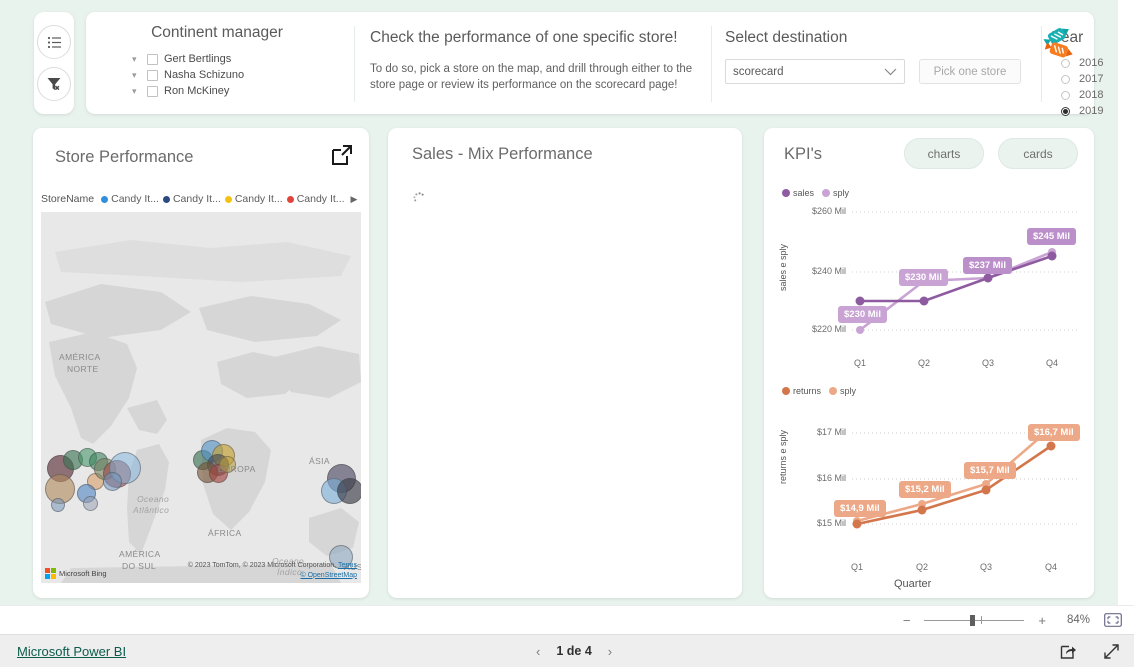 The image size is (1134, 667). What do you see at coordinates (68, 199) in the screenshot?
I see `legend-header: StoreName` at bounding box center [68, 199].